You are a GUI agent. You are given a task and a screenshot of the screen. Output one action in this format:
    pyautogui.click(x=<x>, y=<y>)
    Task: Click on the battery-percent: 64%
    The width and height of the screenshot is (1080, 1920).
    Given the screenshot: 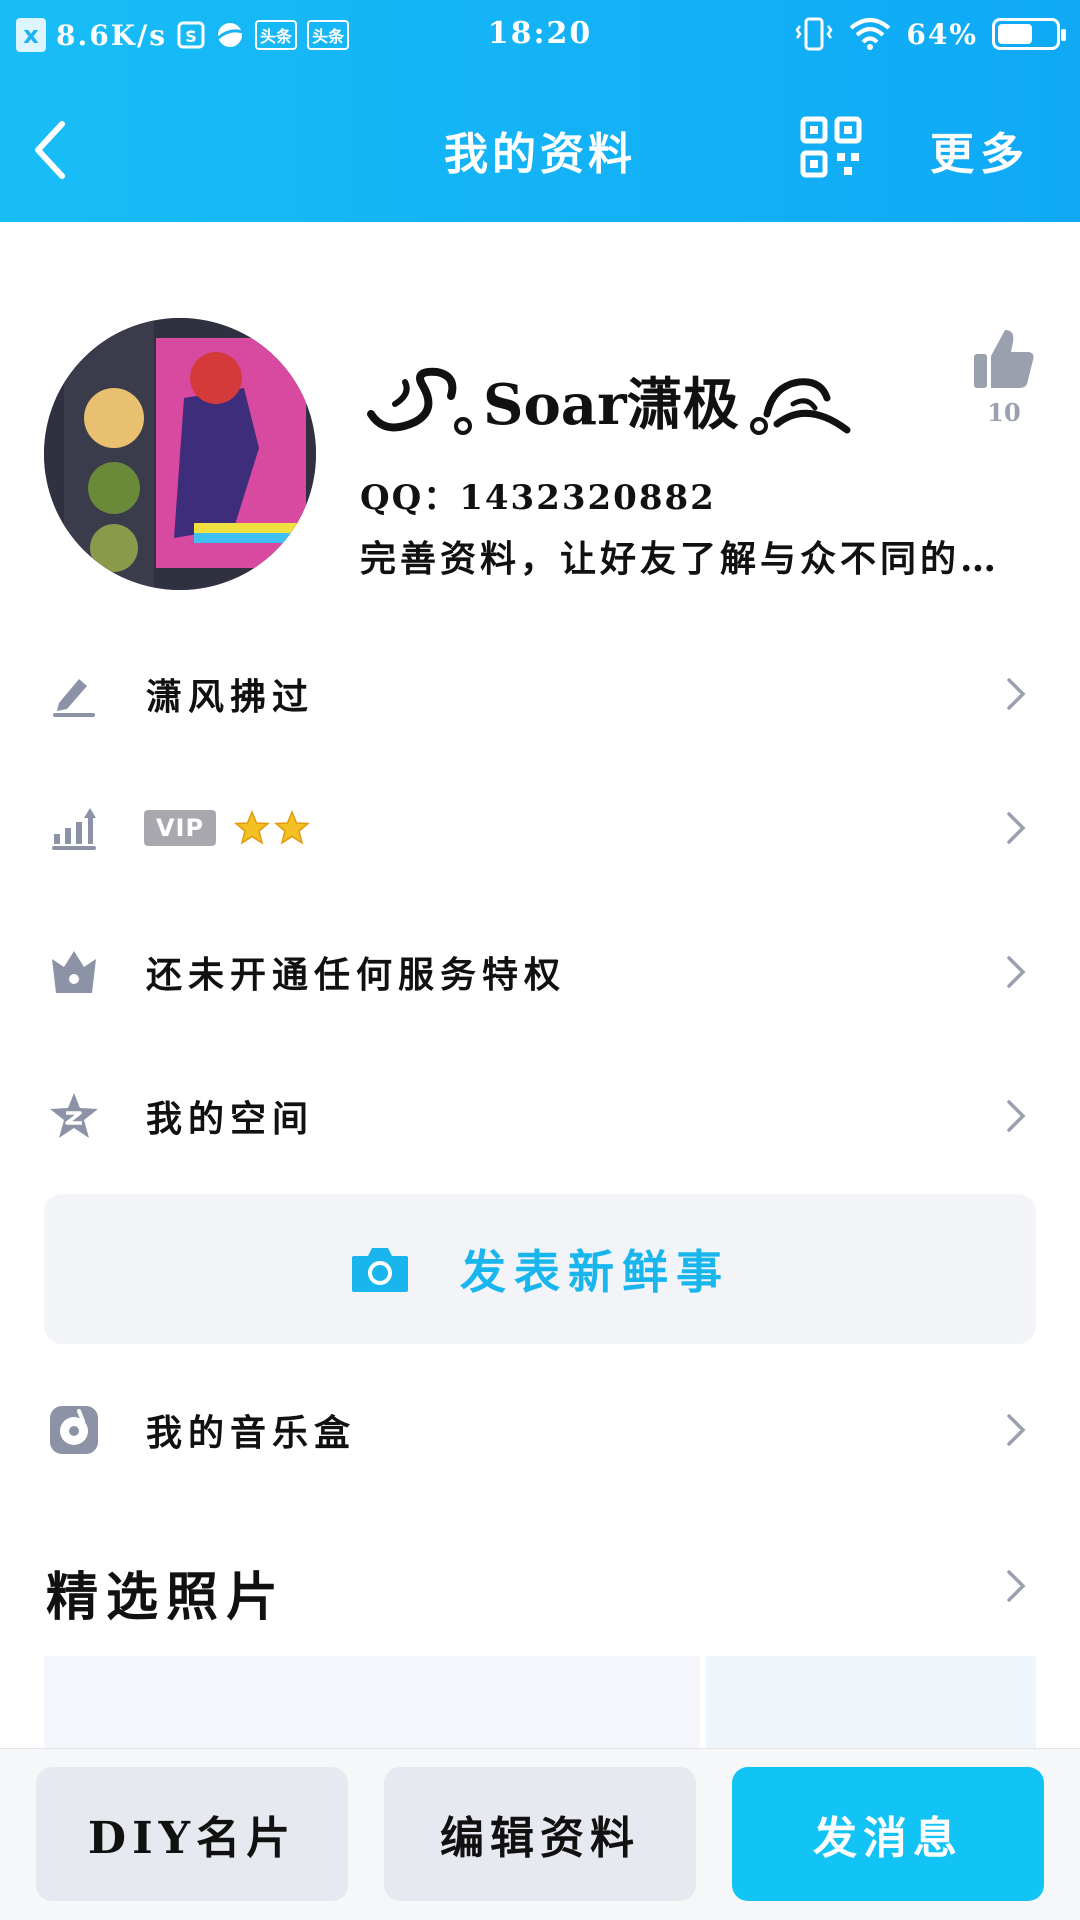 What is the action you would take?
    pyautogui.click(x=942, y=34)
    